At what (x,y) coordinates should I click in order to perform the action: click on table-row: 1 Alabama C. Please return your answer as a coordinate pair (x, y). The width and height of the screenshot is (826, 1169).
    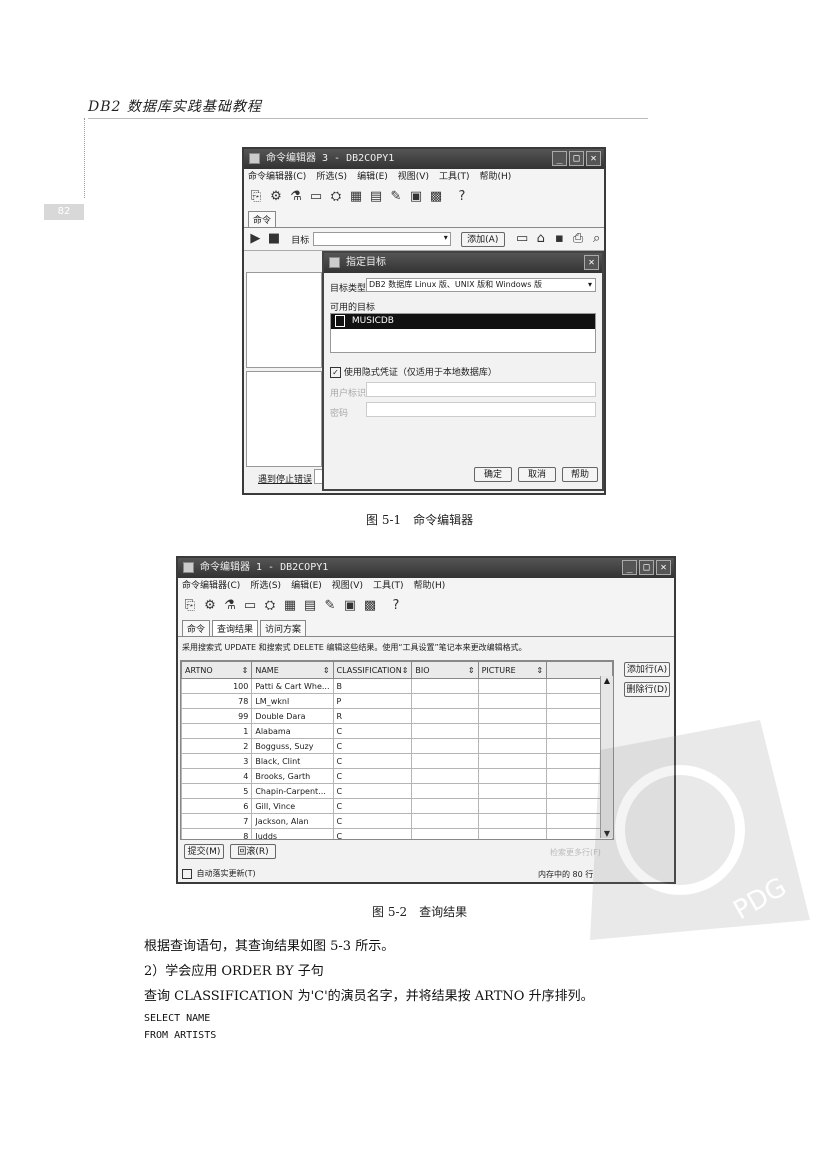
    Looking at the image, I should click on (397, 731).